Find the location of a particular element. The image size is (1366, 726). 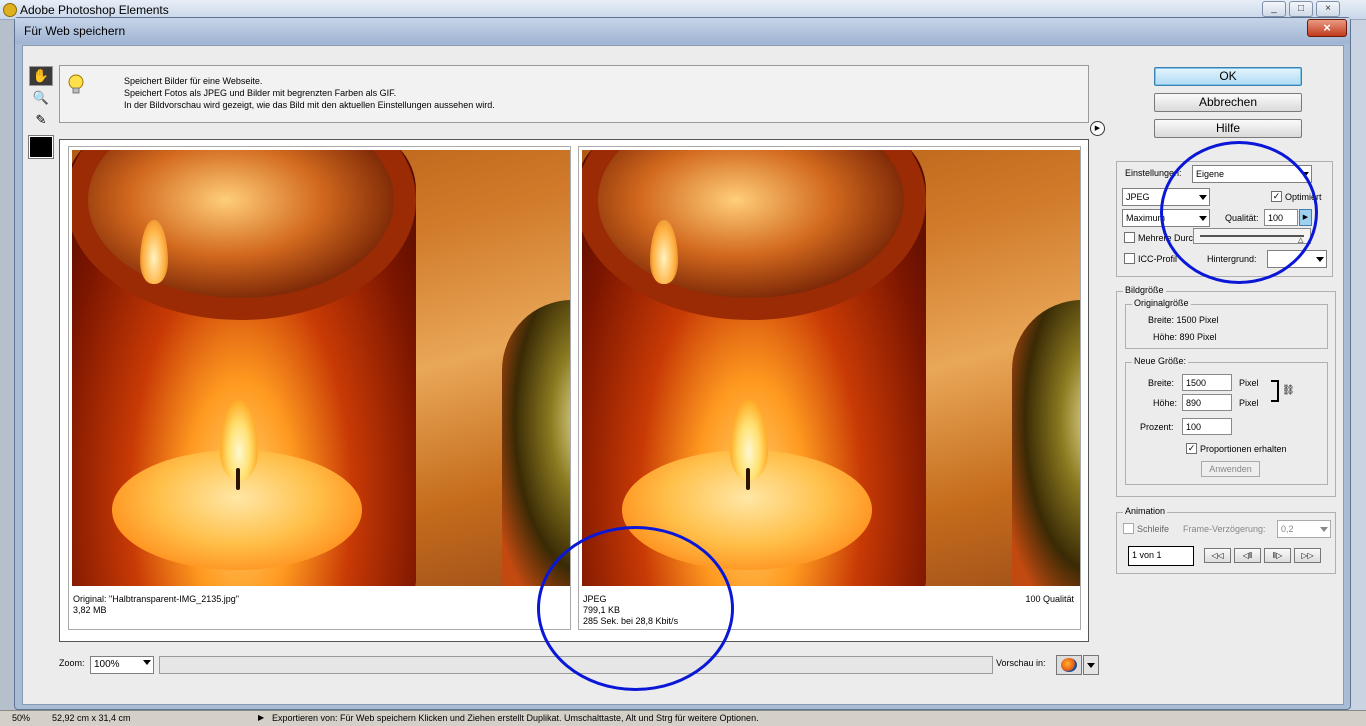

preview-in-label: Vorschau in: is located at coordinates (1021, 663).